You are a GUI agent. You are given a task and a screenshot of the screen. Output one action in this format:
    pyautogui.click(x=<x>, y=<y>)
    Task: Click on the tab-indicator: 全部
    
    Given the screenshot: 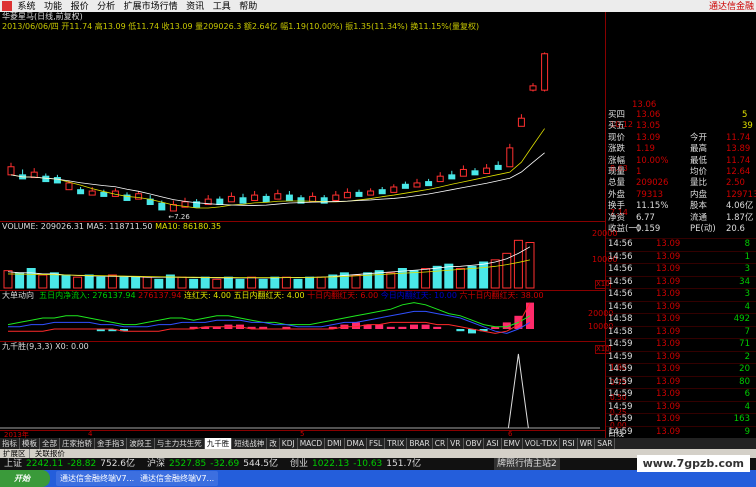 What is the action you would take?
    pyautogui.click(x=50, y=443)
    